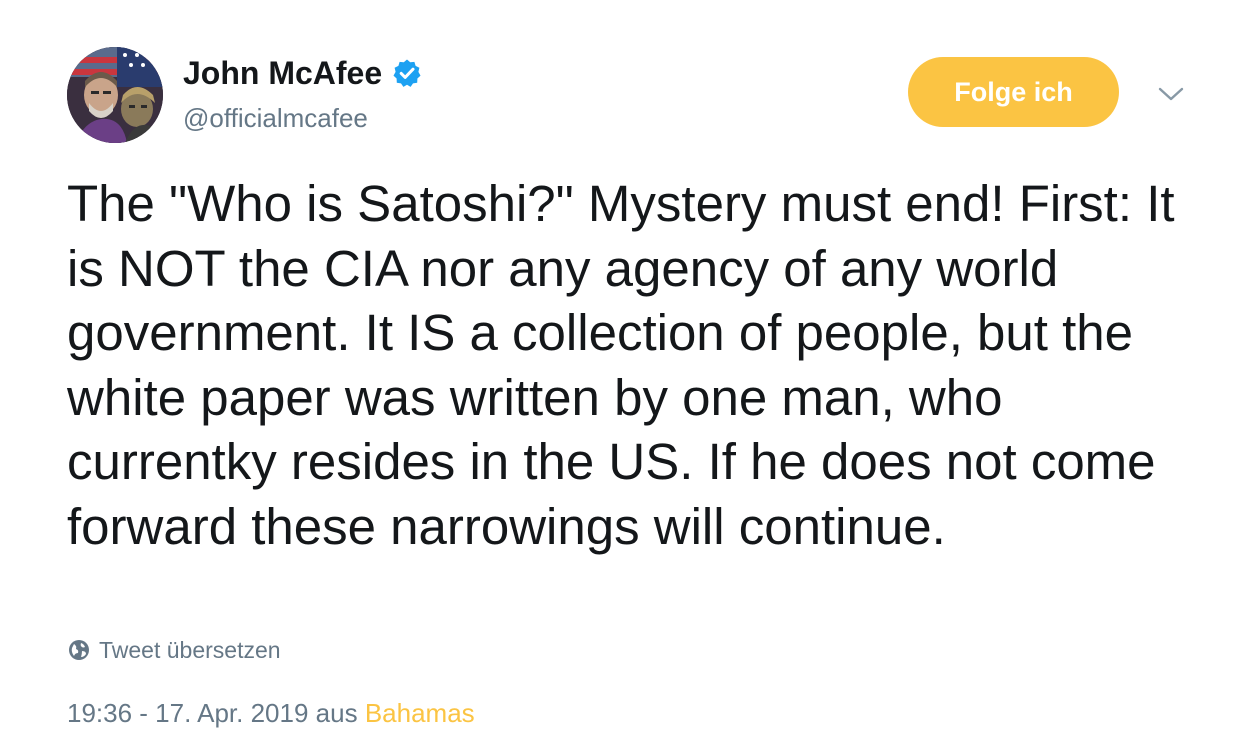 The height and width of the screenshot is (750, 1254). Describe the element at coordinates (420, 713) in the screenshot. I see `tweet-location: Bahamas` at that location.